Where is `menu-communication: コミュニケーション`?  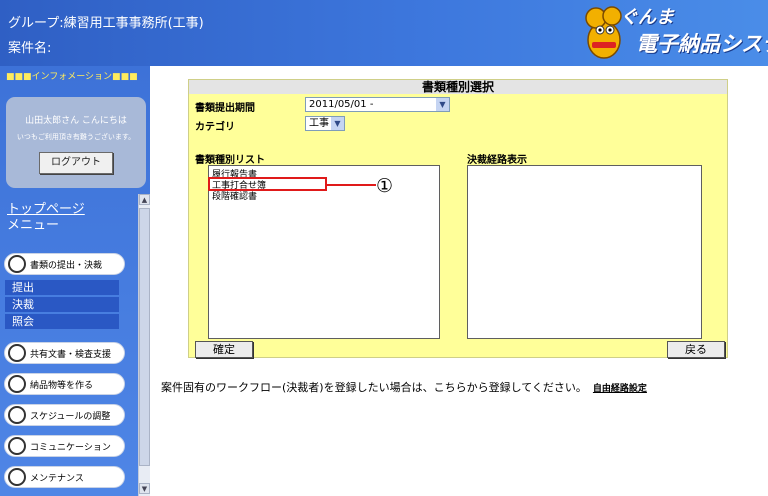 menu-communication: コミュニケーション is located at coordinates (64, 446).